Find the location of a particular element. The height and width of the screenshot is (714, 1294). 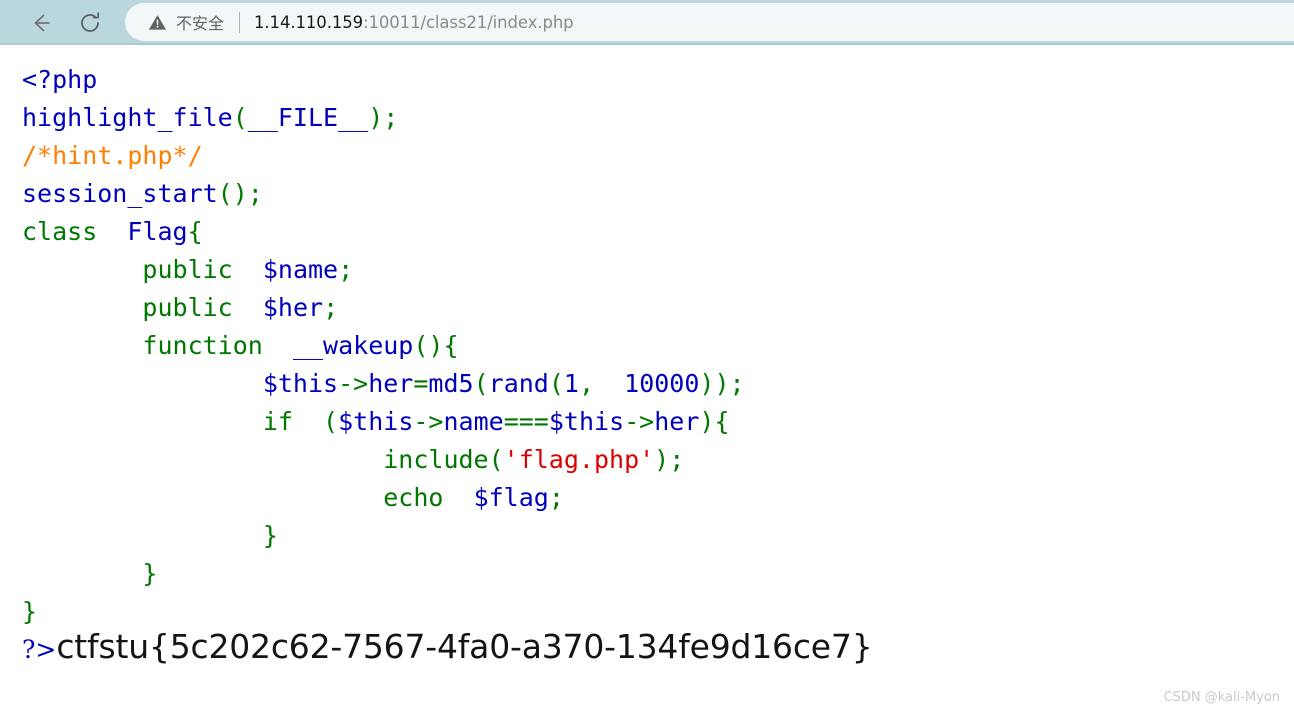

code-line: public $her; is located at coordinates (658, 308).